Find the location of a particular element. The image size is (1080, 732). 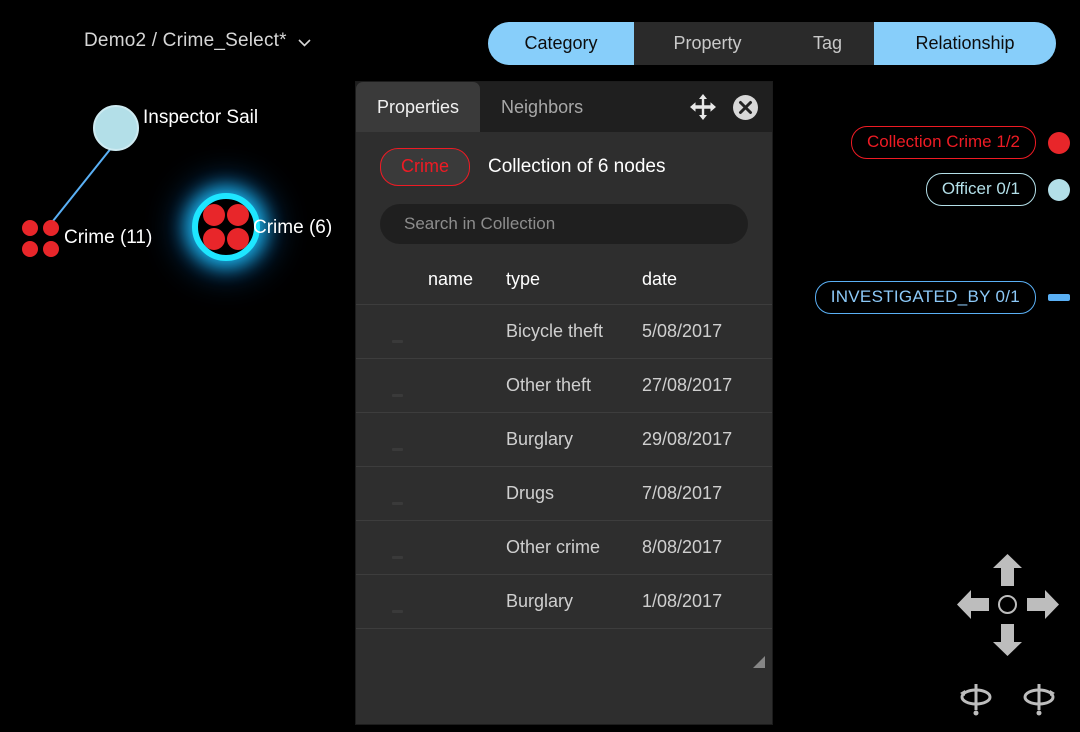

category-legend: Collection Crime 1/2 Officer 0/1 is located at coordinates (920, 173).